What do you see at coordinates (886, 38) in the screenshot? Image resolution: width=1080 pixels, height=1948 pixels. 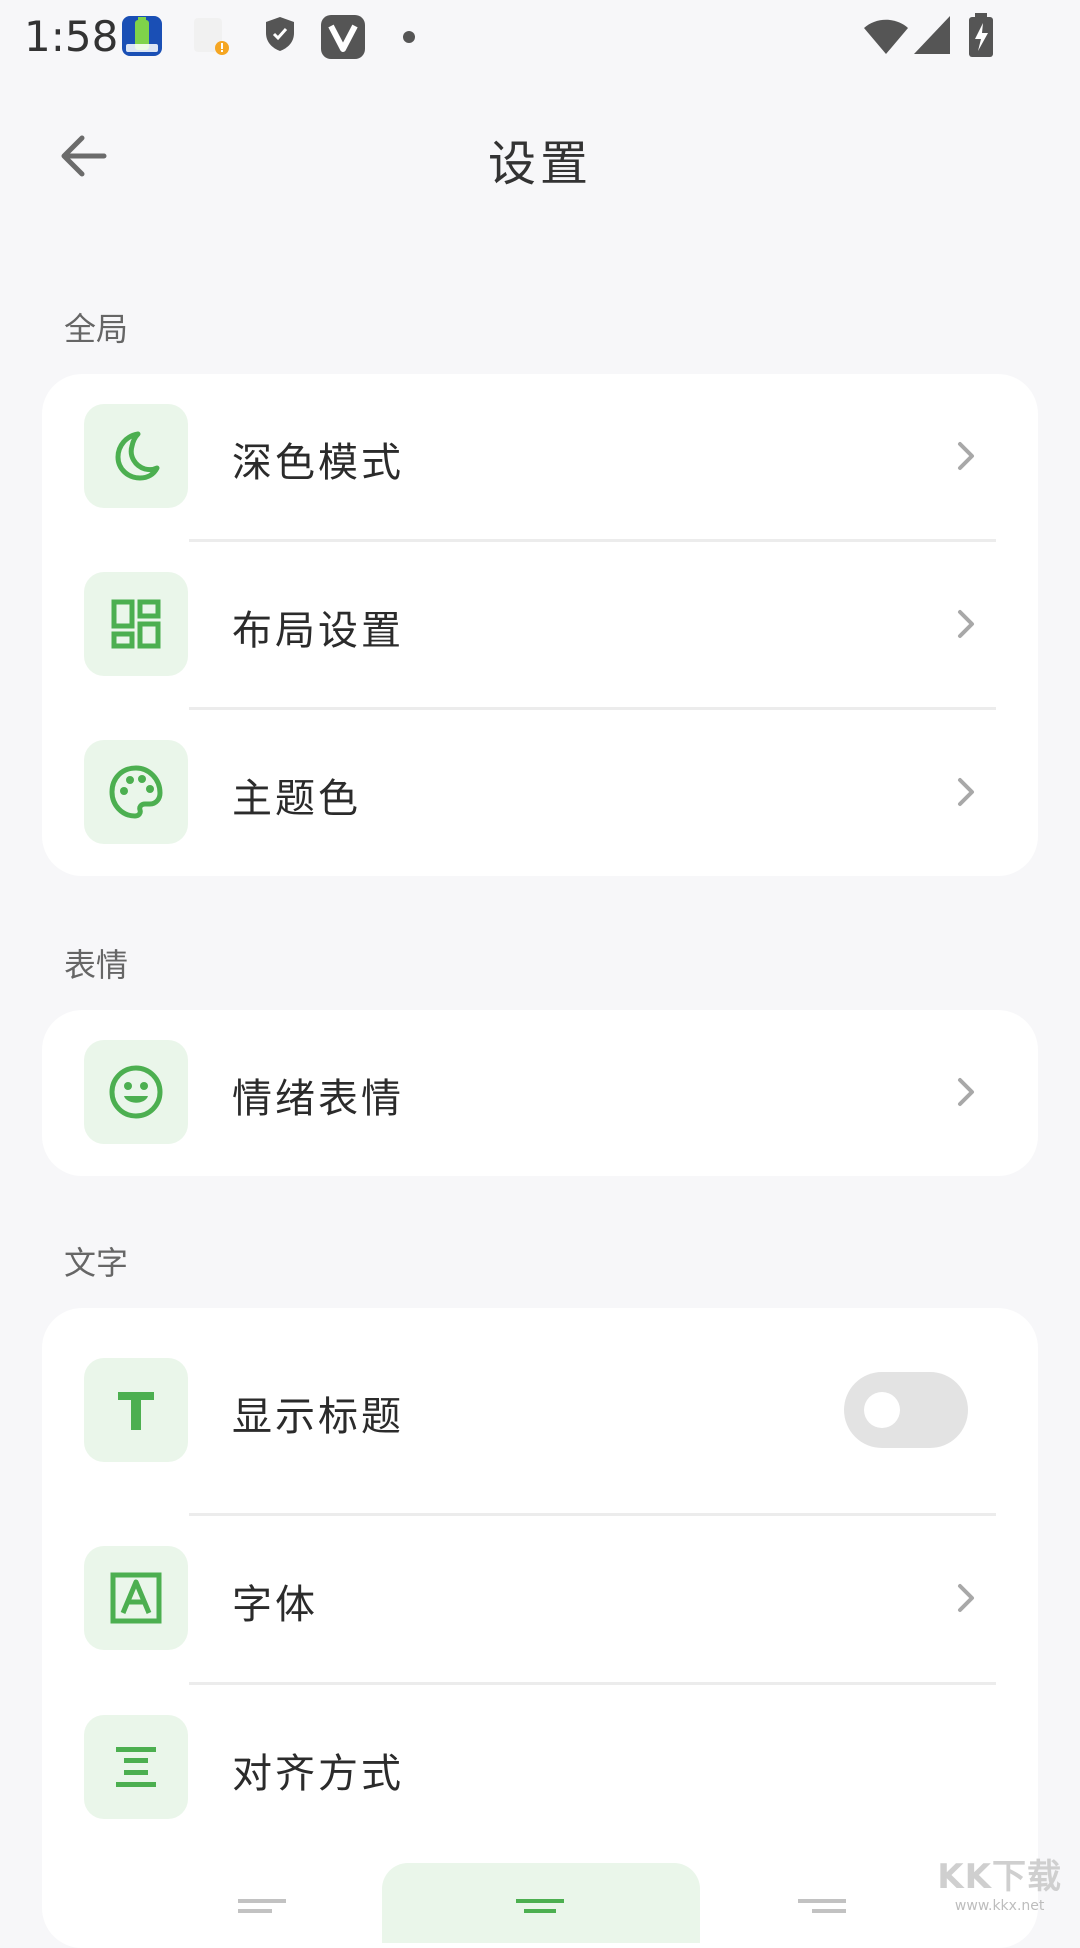 I see `wifi-icon` at bounding box center [886, 38].